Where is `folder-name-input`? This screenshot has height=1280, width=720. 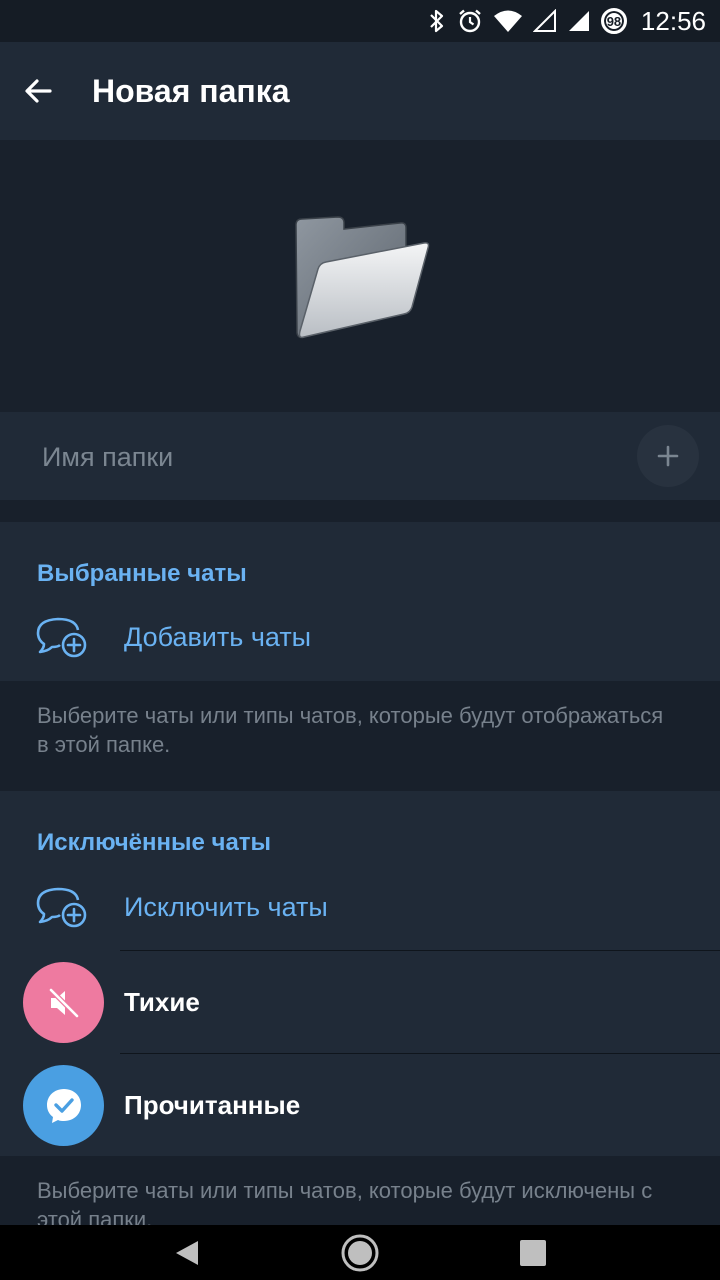 folder-name-input is located at coordinates (322, 457).